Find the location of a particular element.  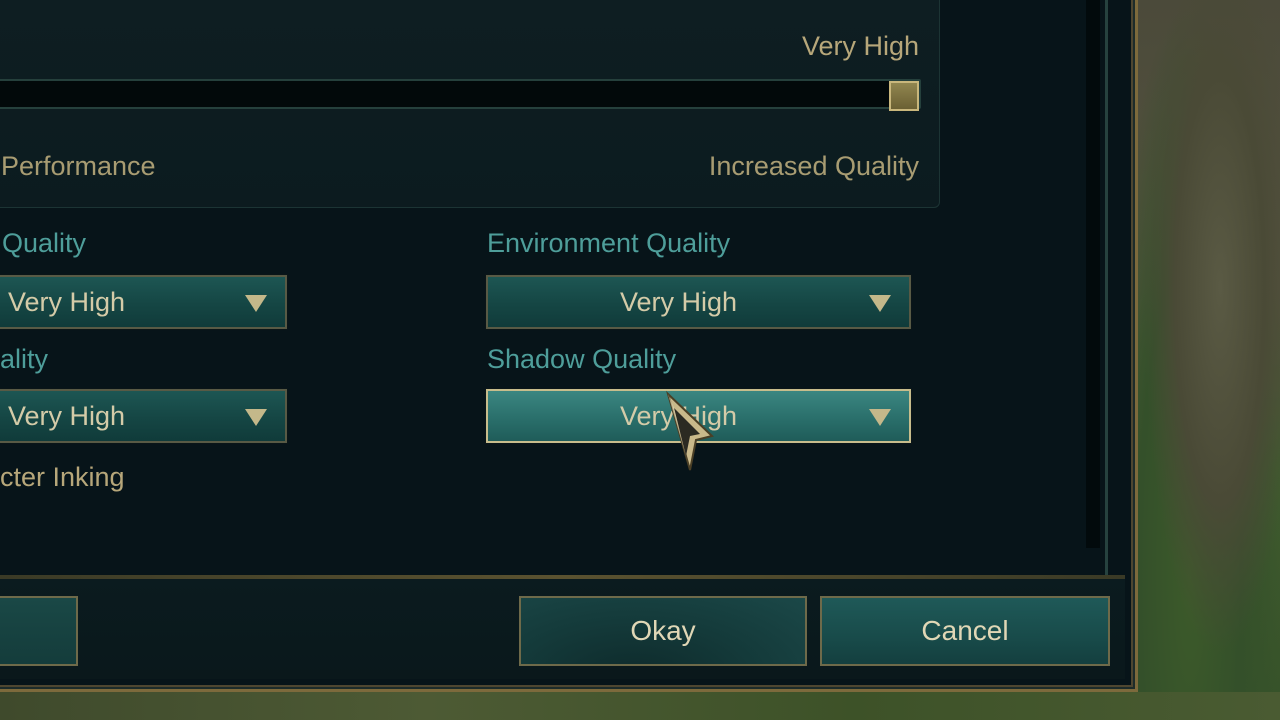

character-inking-label: cter Inking is located at coordinates (62, 477).